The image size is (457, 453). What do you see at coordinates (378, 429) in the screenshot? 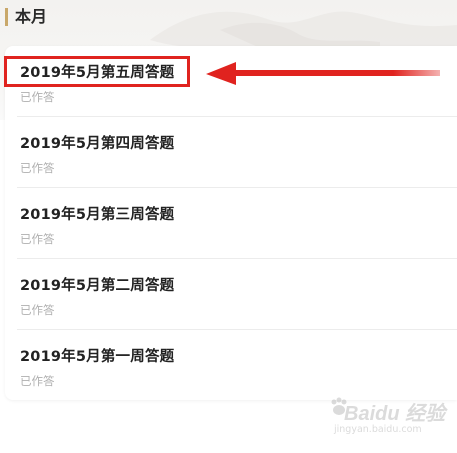
I see `watermark-url: jingyan.baidu.com` at bounding box center [378, 429].